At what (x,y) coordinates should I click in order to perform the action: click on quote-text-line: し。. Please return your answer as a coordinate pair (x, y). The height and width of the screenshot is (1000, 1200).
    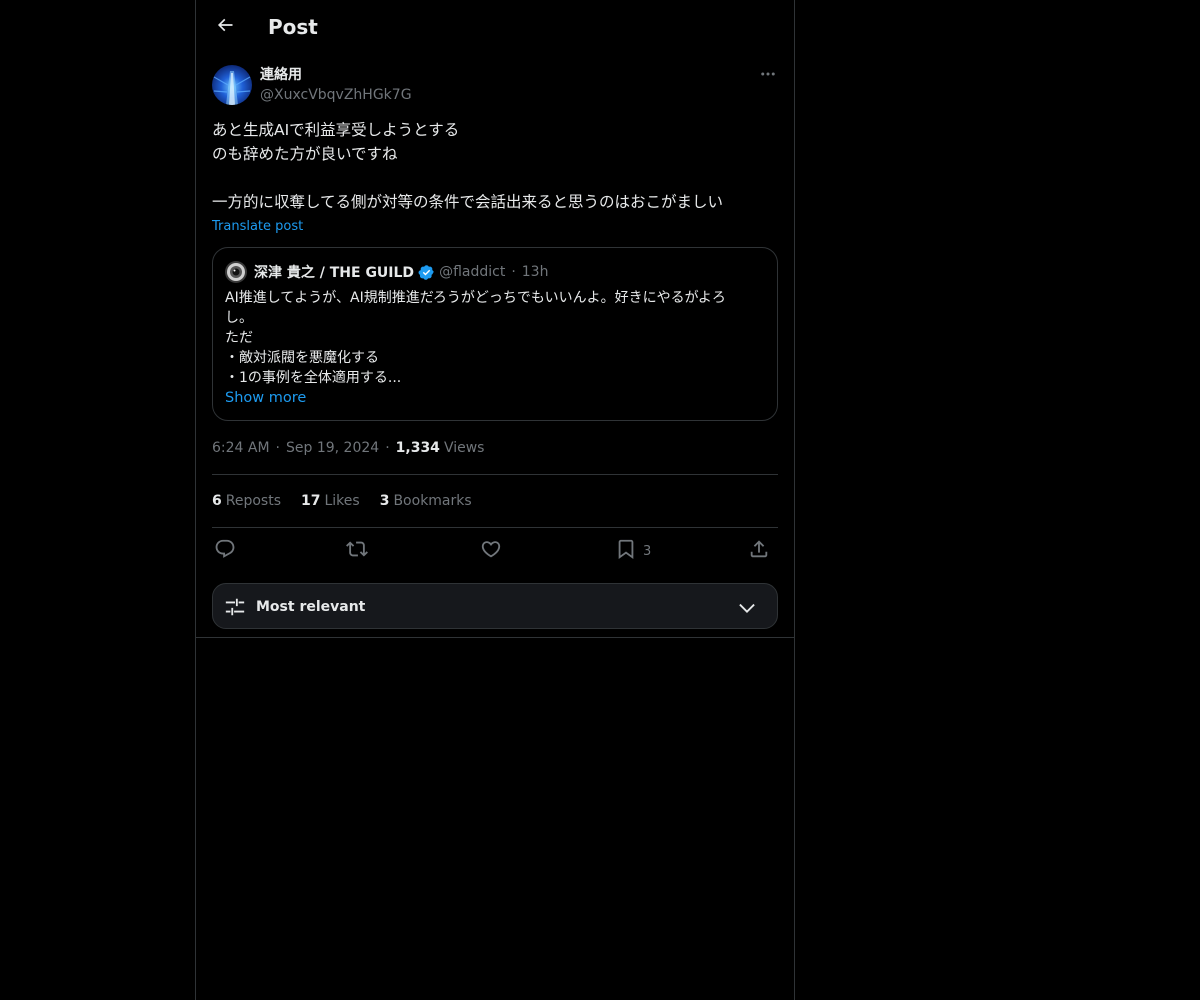
    Looking at the image, I should click on (239, 318).